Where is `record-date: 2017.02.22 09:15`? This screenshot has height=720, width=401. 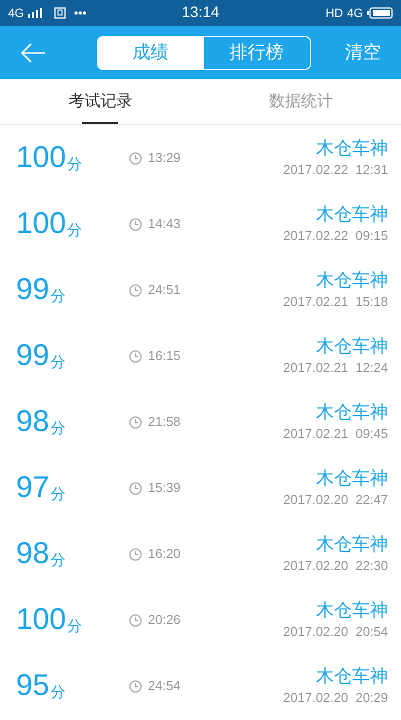
record-date: 2017.02.22 09:15 is located at coordinates (335, 236).